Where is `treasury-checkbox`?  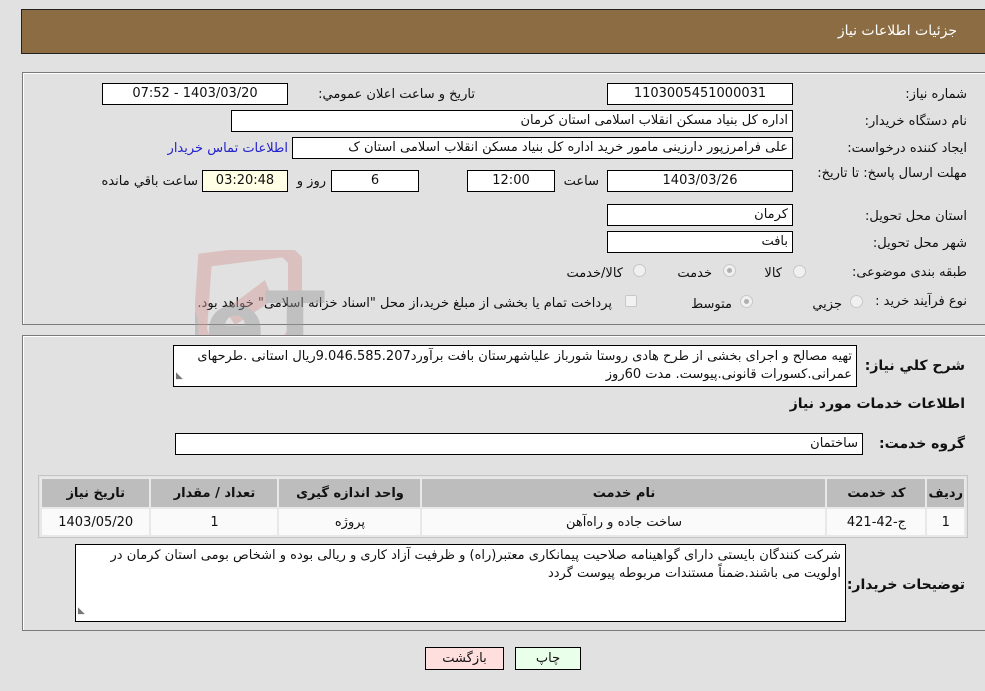 treasury-checkbox is located at coordinates (631, 301).